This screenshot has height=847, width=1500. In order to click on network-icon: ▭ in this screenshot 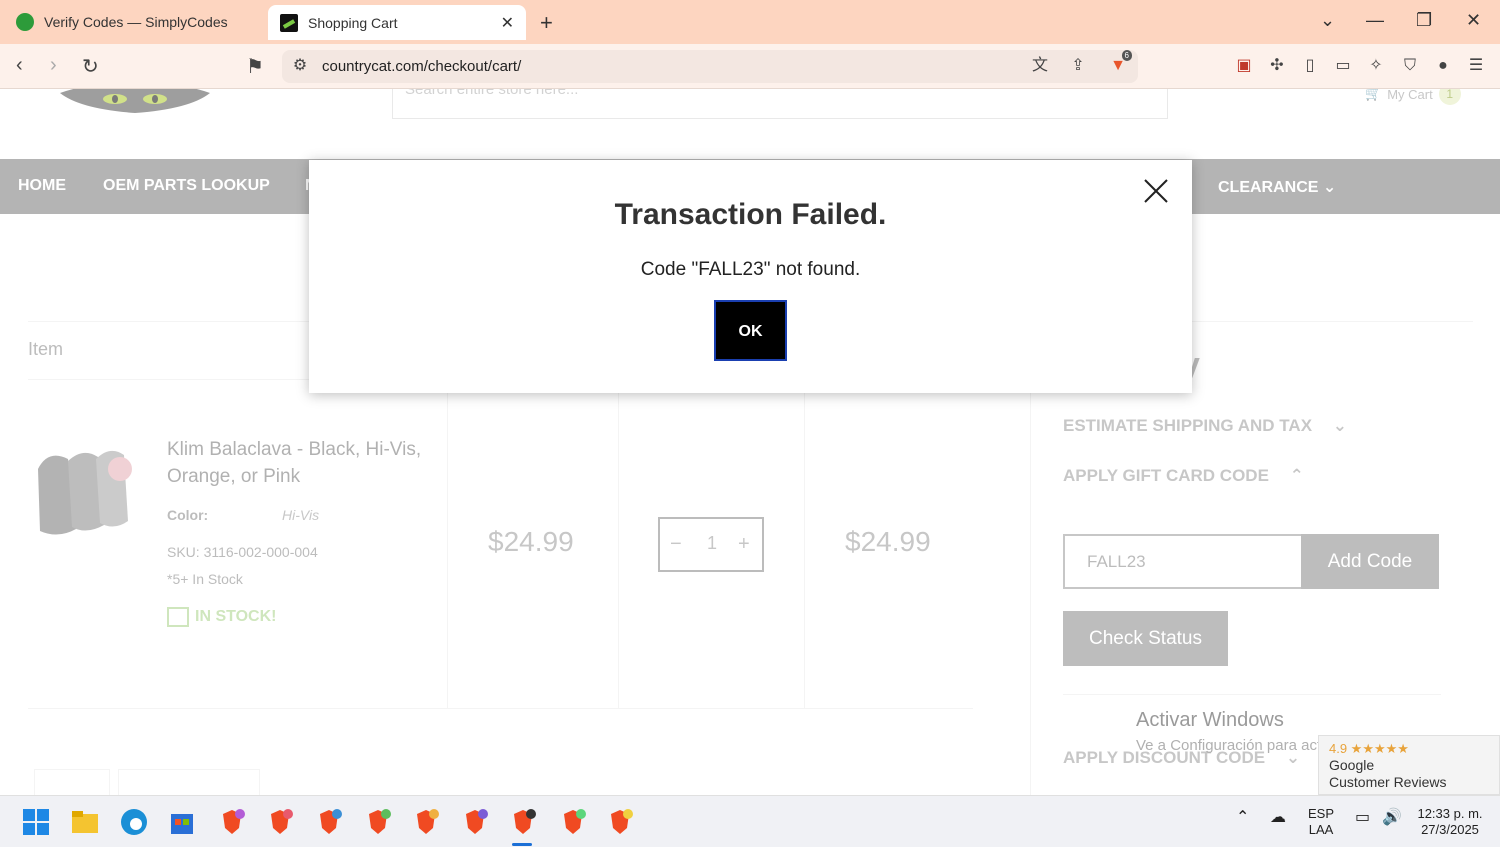, I will do `click(1362, 818)`.